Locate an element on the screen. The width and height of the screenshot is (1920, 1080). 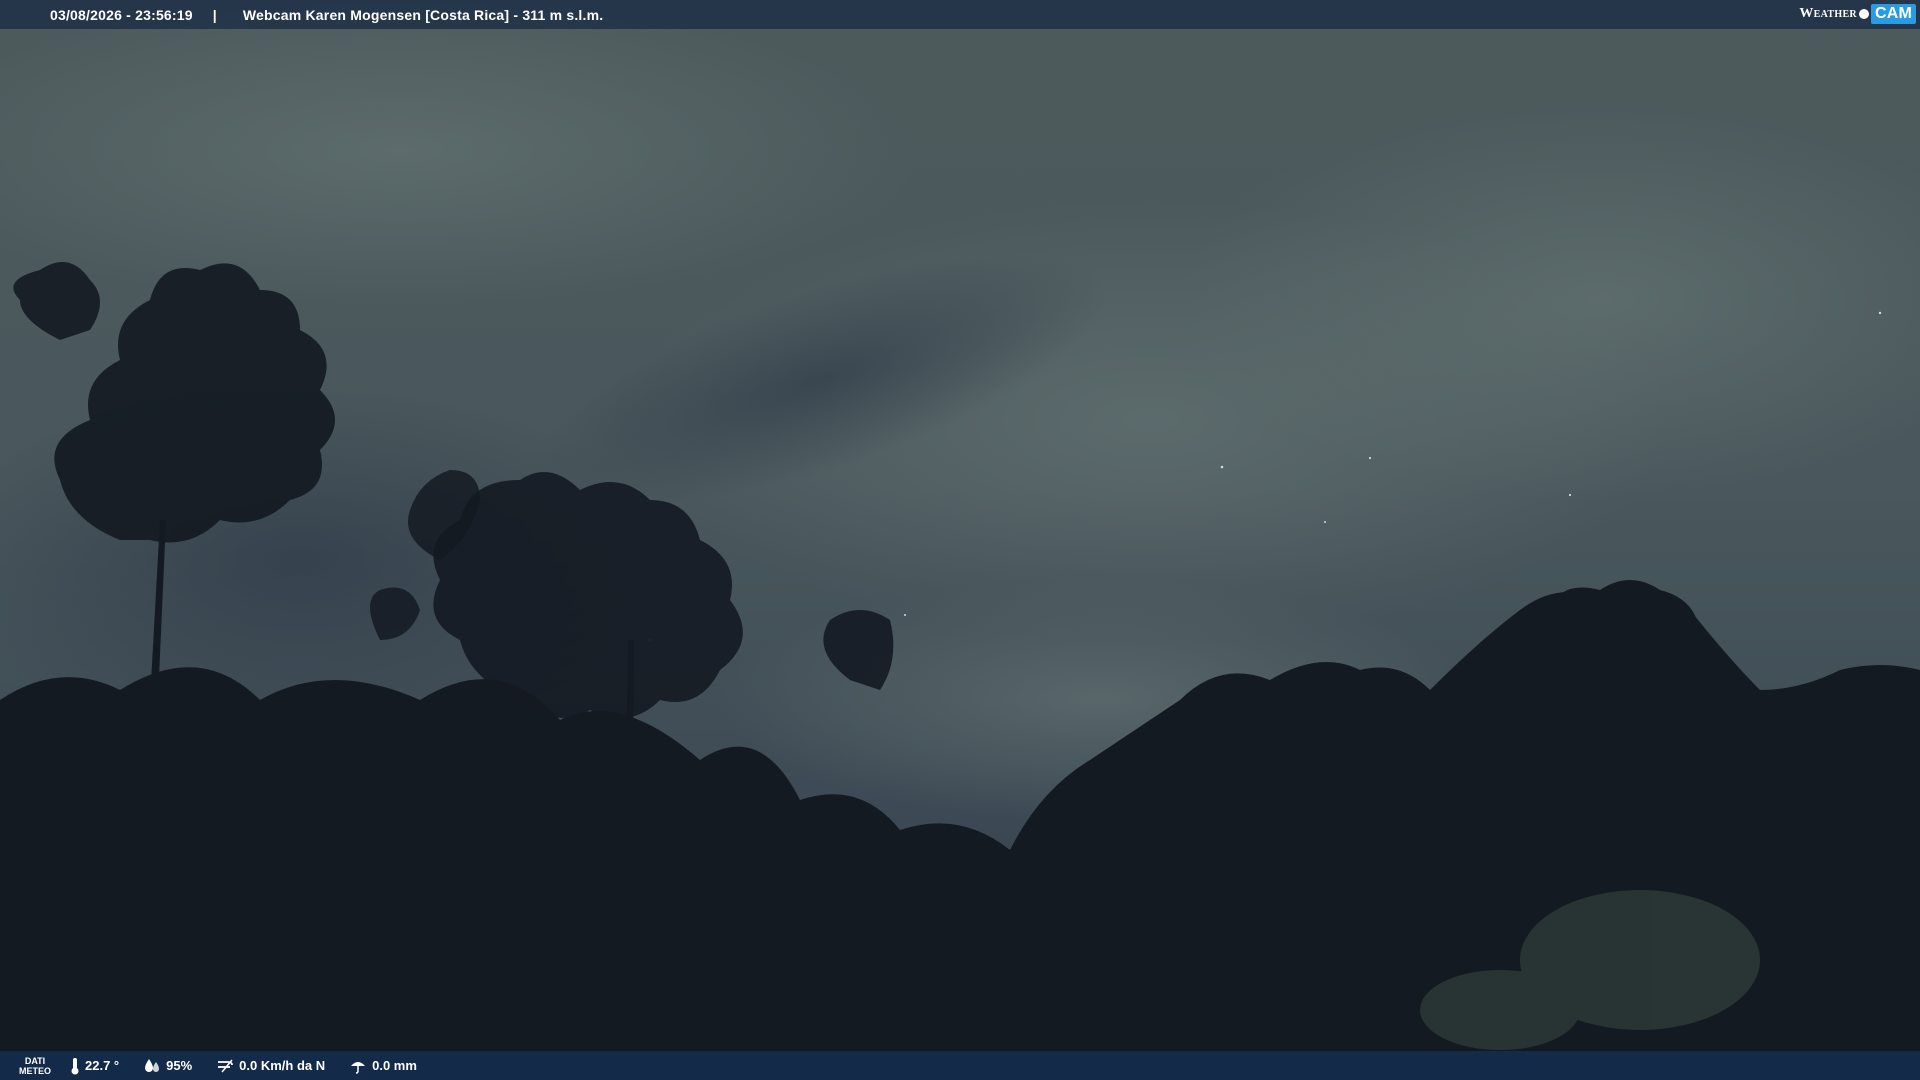
brand-dot-icon is located at coordinates (1863, 14).